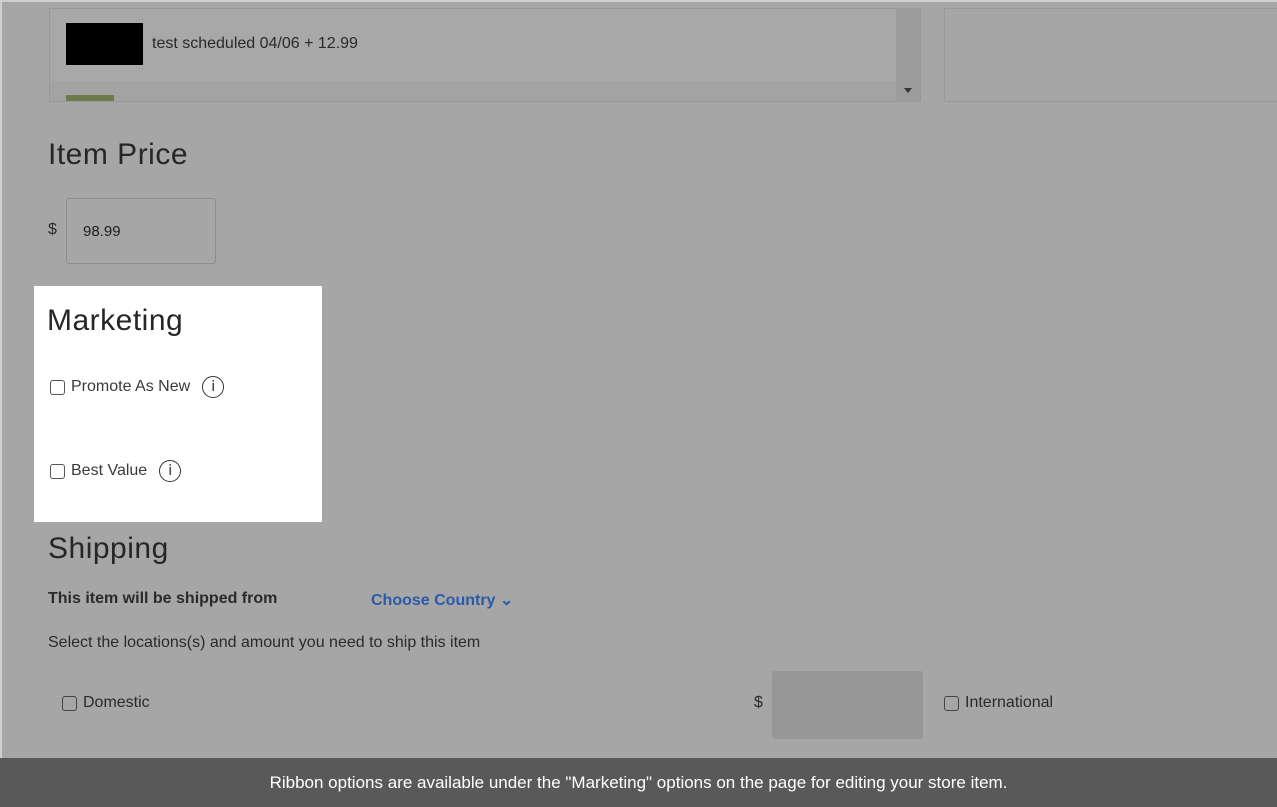  What do you see at coordinates (908, 55) in the screenshot?
I see `list-scrollbar` at bounding box center [908, 55].